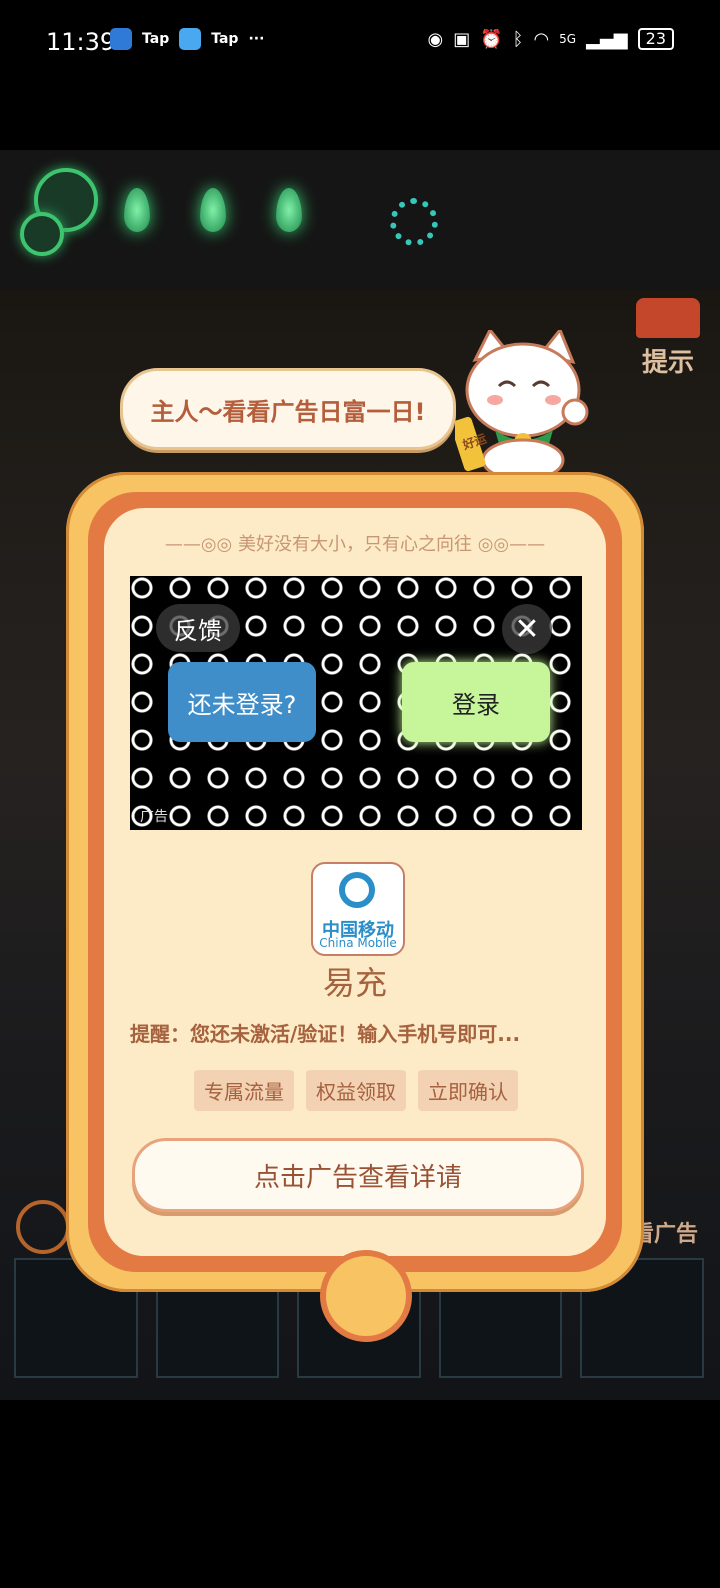  I want to click on ad-tag: 专属流量, so click(244, 1090).